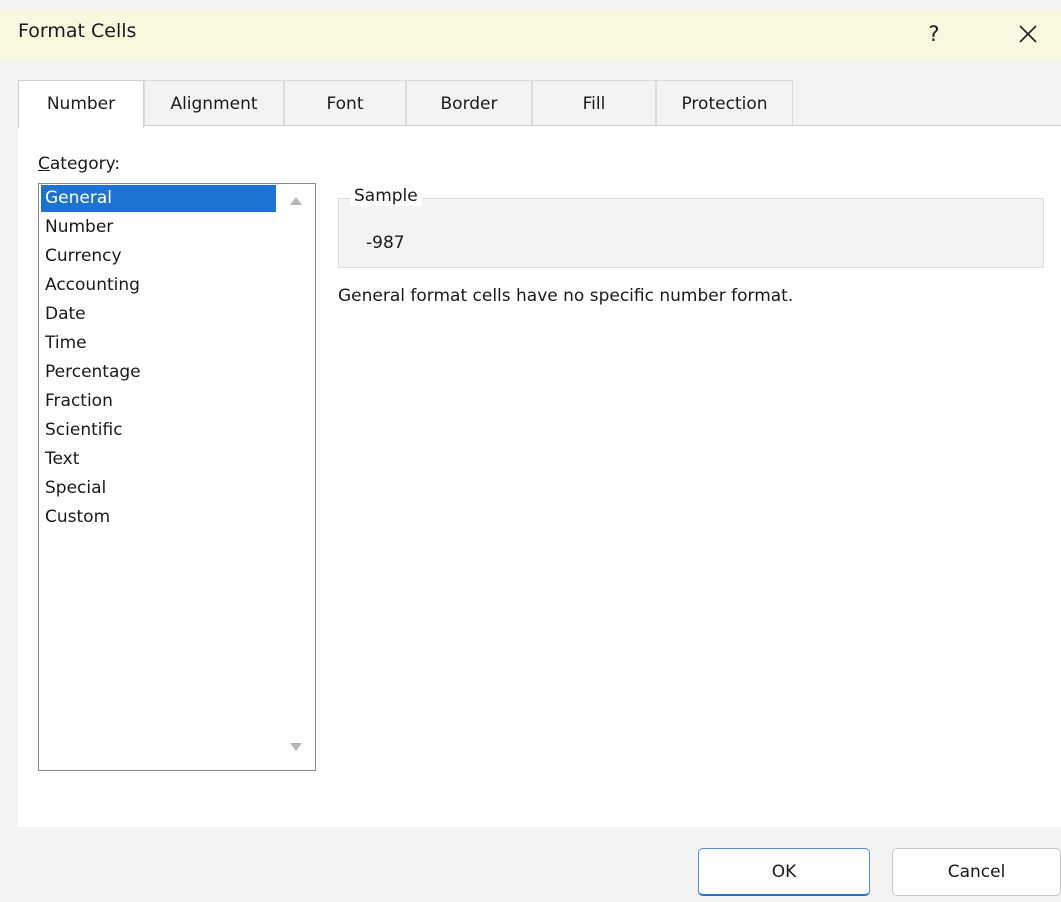 This screenshot has width=1061, height=902. I want to click on category-item-accounting: Accounting, so click(158, 285).